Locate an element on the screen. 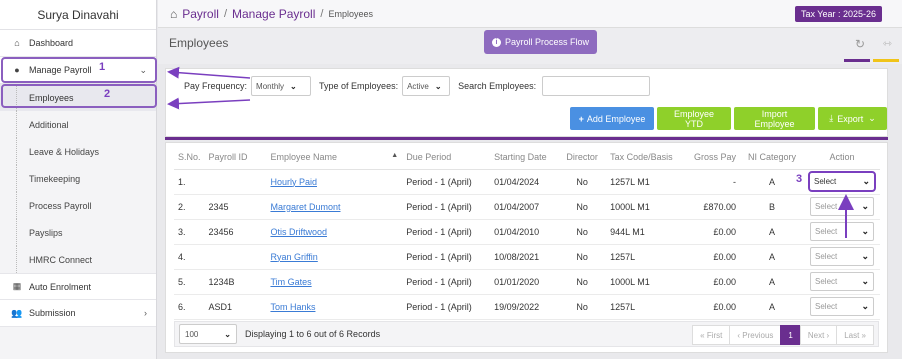  col-header-due-period: Due Period is located at coordinates (446, 157).